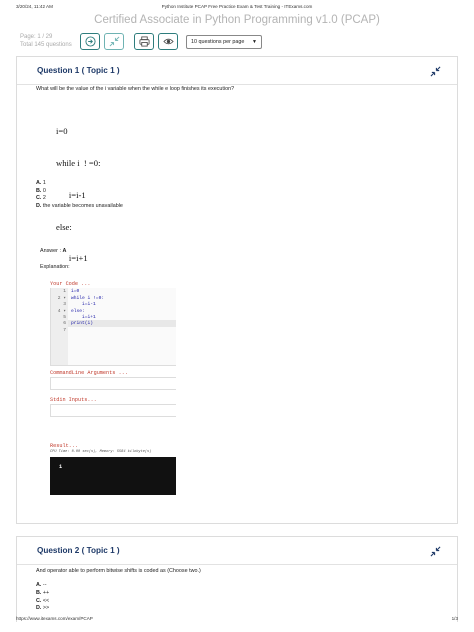  I want to click on option-c: C. <<, so click(43, 600).